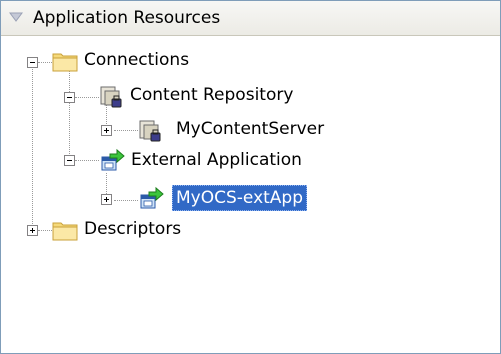 This screenshot has width=501, height=354. I want to click on tree-node-descriptors: Descriptors, so click(131, 232).